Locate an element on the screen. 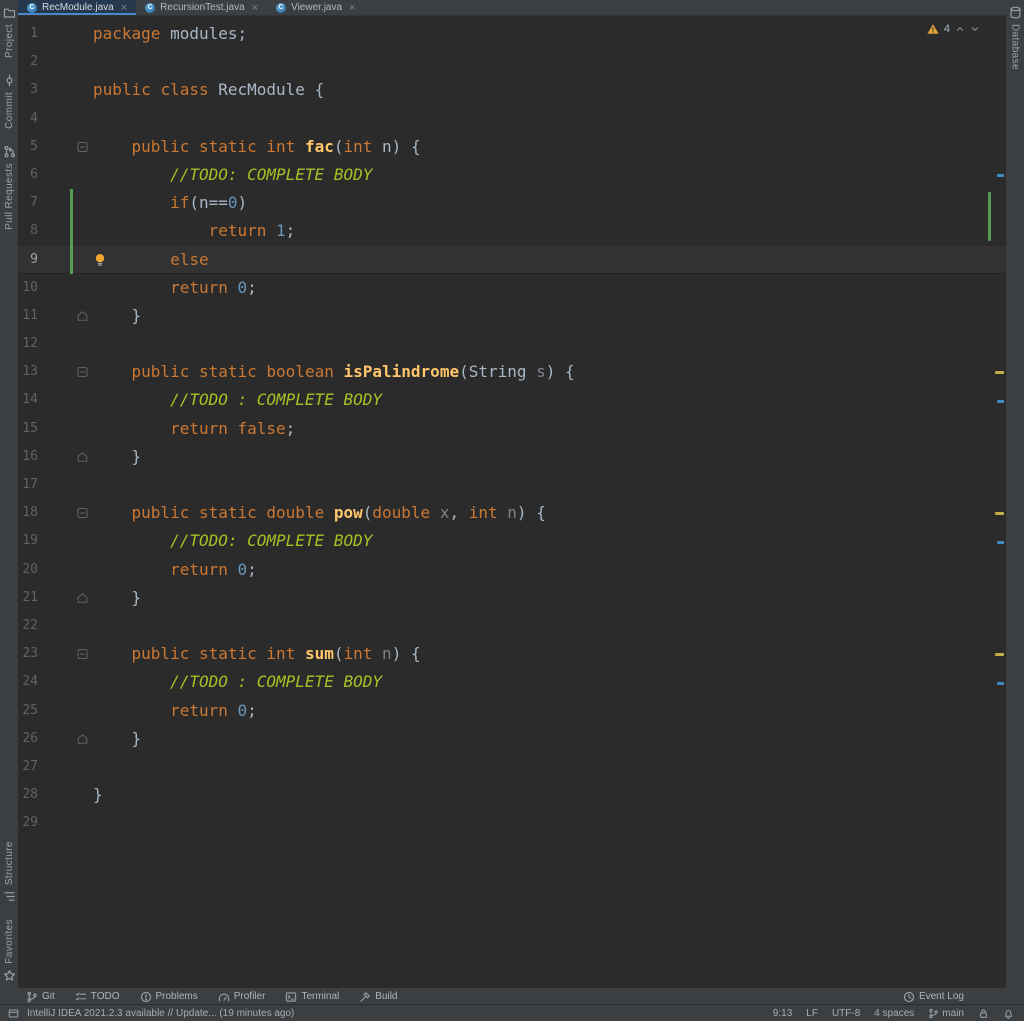  code-line: 27 is located at coordinates (512, 767).